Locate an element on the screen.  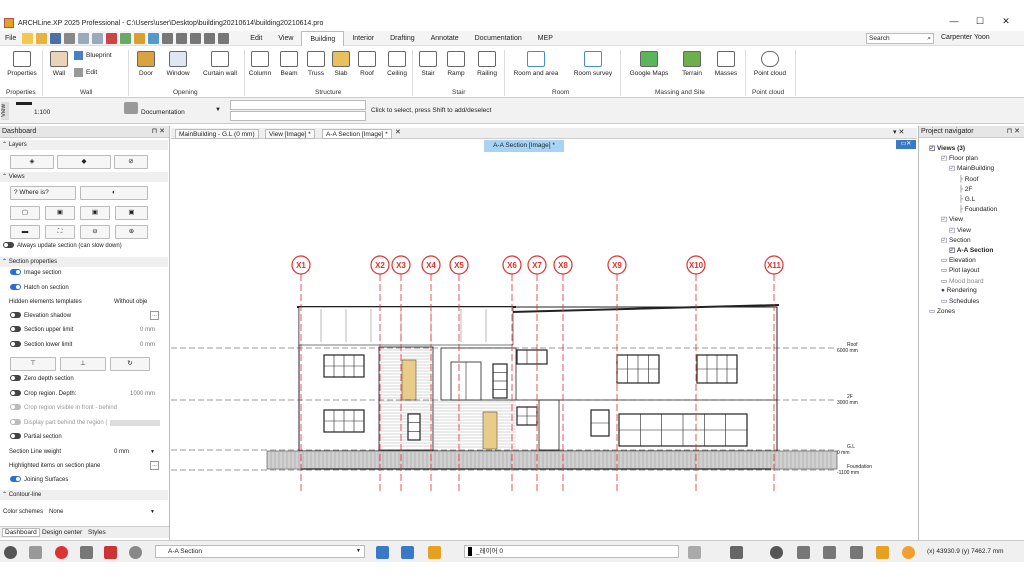
slab-button: Slab is located at coordinates (341, 64).